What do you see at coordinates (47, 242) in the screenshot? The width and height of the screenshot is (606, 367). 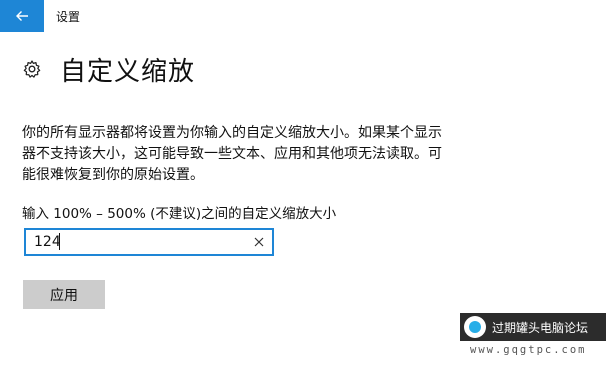 I see `input-value: 124` at bounding box center [47, 242].